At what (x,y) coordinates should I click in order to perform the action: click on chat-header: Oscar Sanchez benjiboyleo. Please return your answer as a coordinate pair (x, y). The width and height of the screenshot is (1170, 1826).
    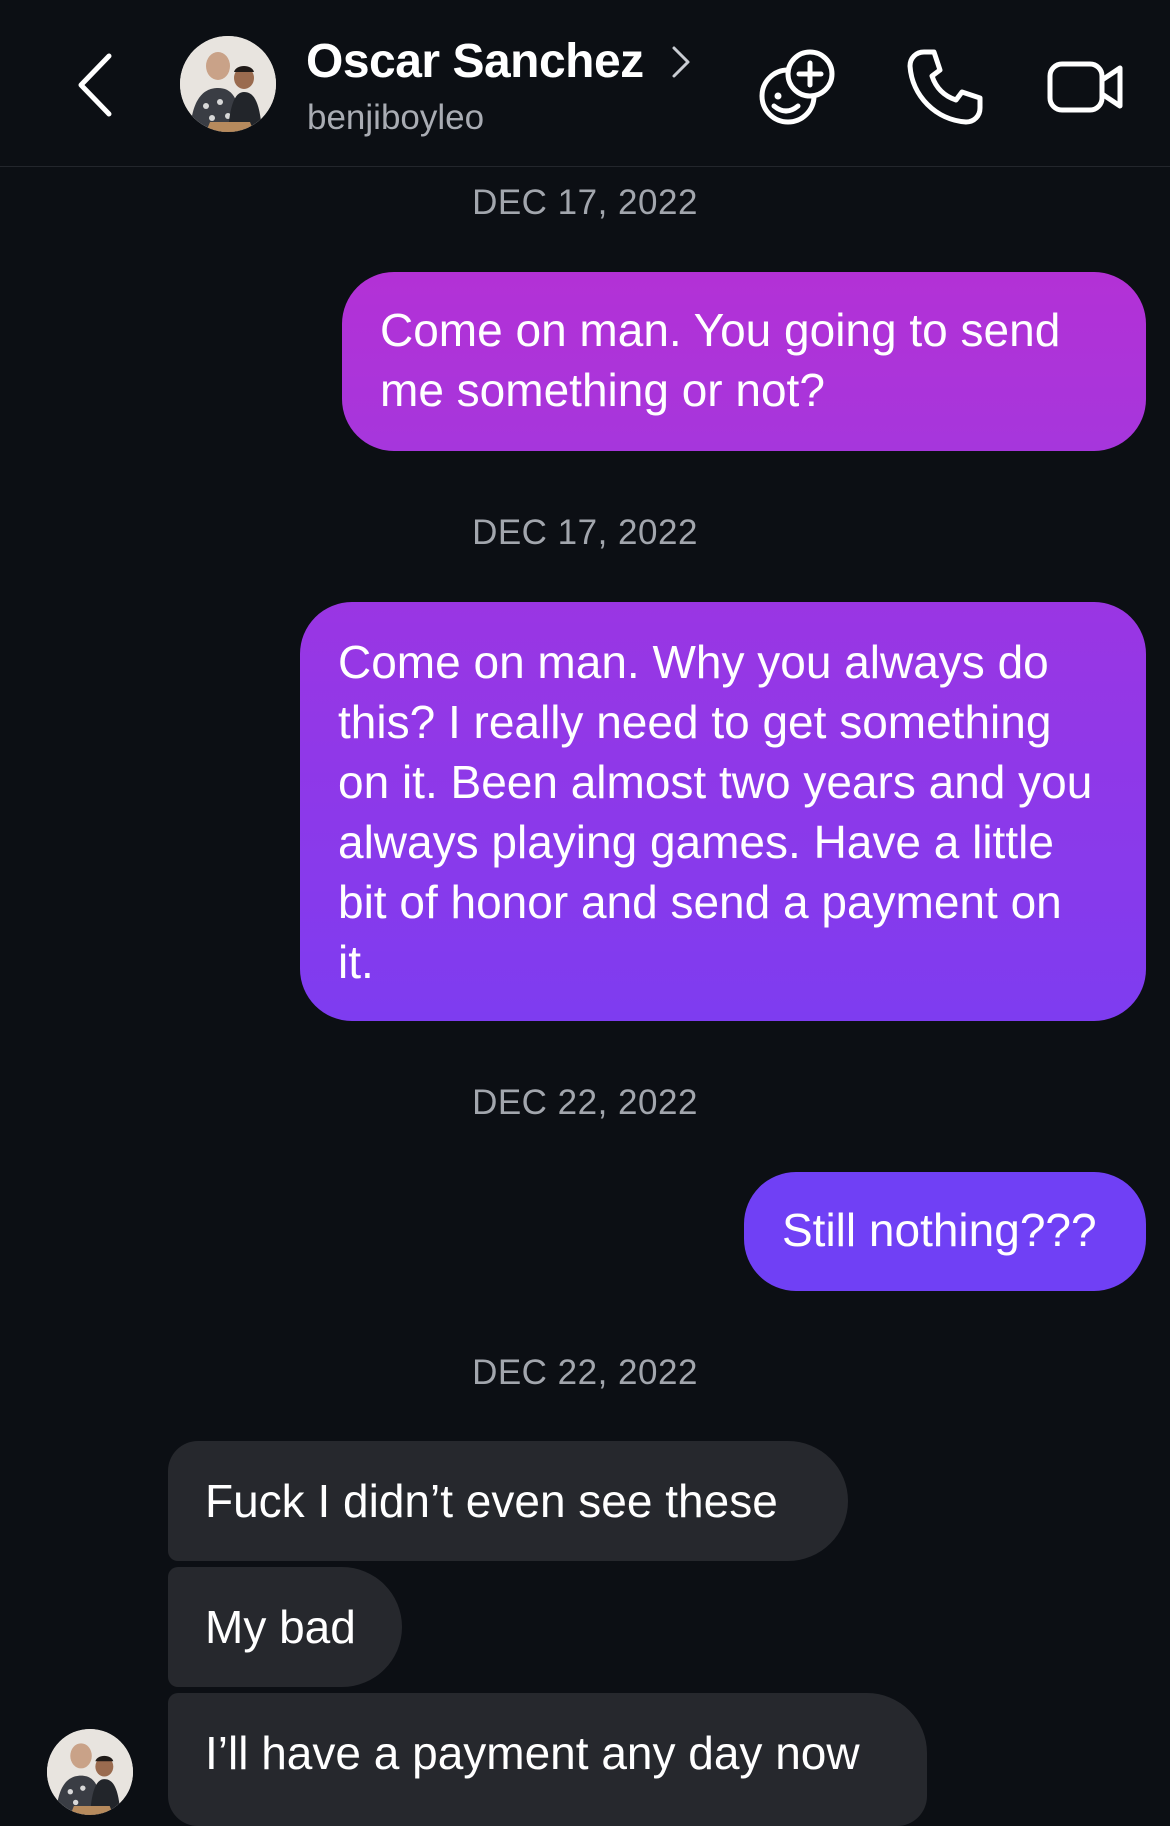
    Looking at the image, I should click on (585, 83).